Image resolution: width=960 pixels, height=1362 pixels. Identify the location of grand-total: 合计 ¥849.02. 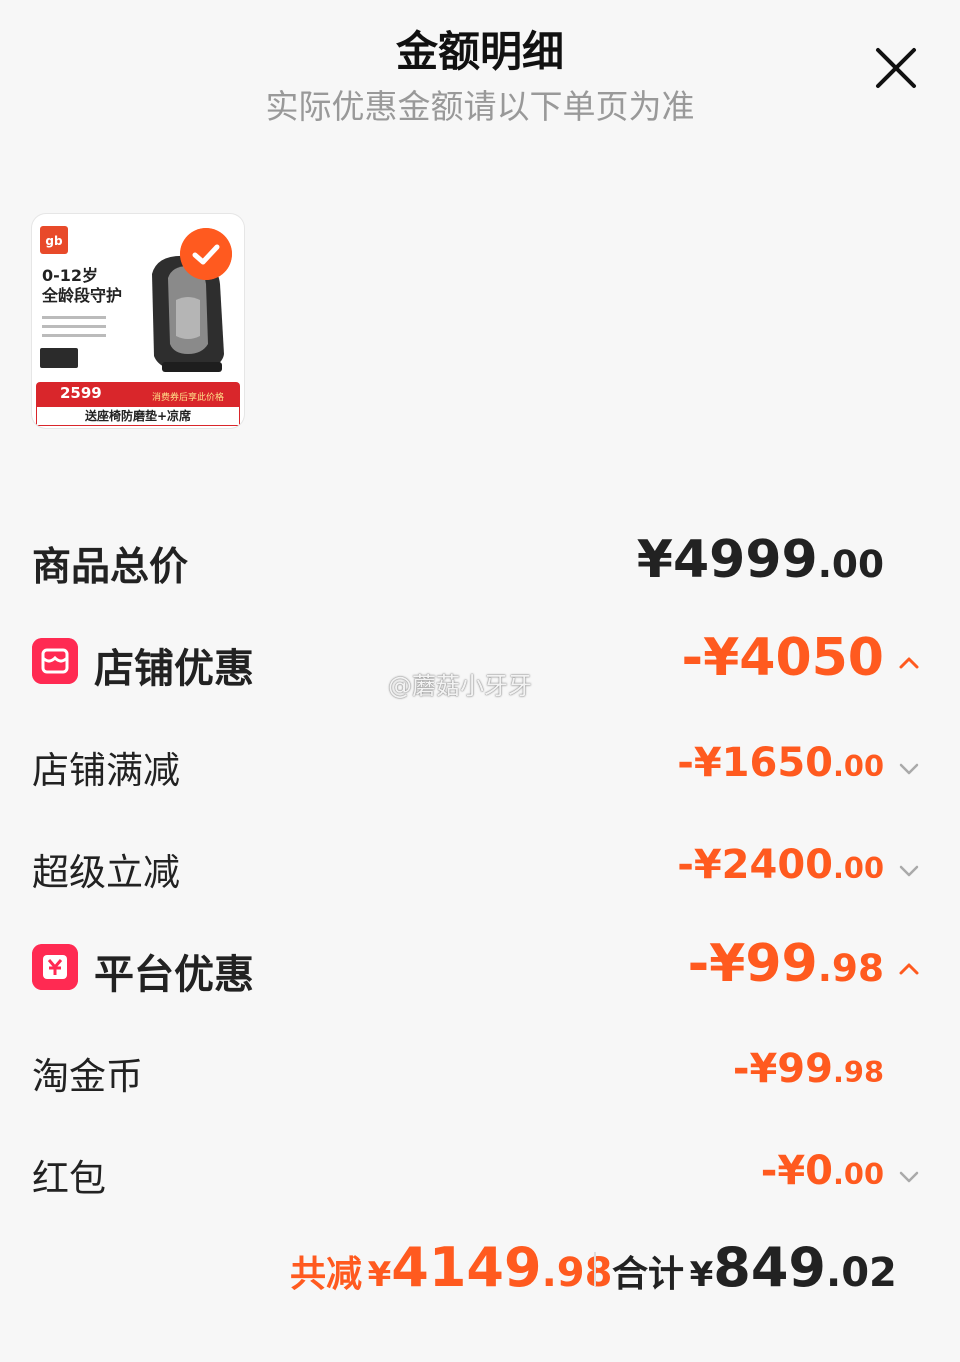
(754, 1267).